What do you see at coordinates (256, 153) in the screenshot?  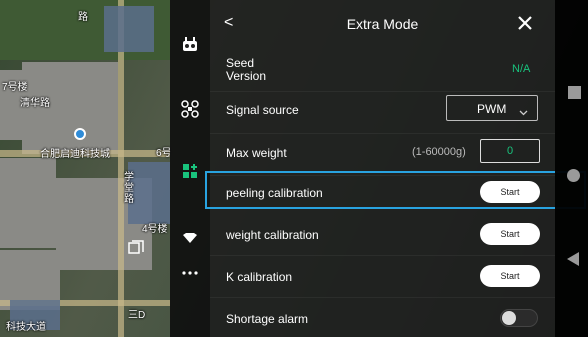 I see `max-weight-label: Max weight` at bounding box center [256, 153].